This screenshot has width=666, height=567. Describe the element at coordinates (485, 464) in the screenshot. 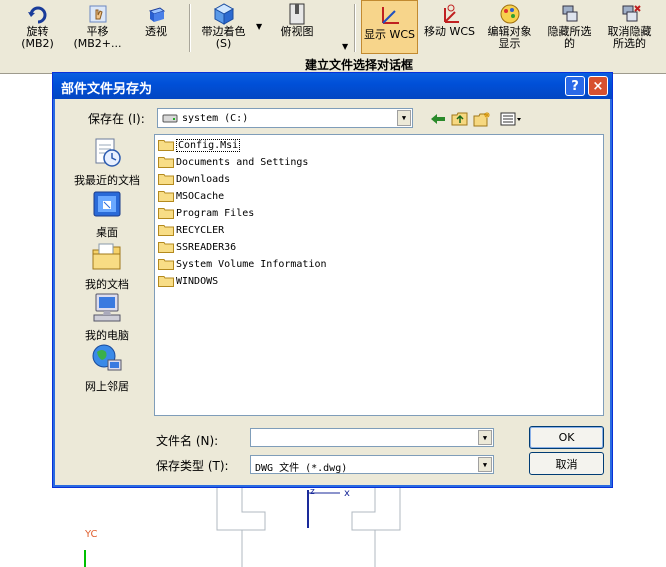

I see `filetype-dropdown-arrow: ▼` at that location.